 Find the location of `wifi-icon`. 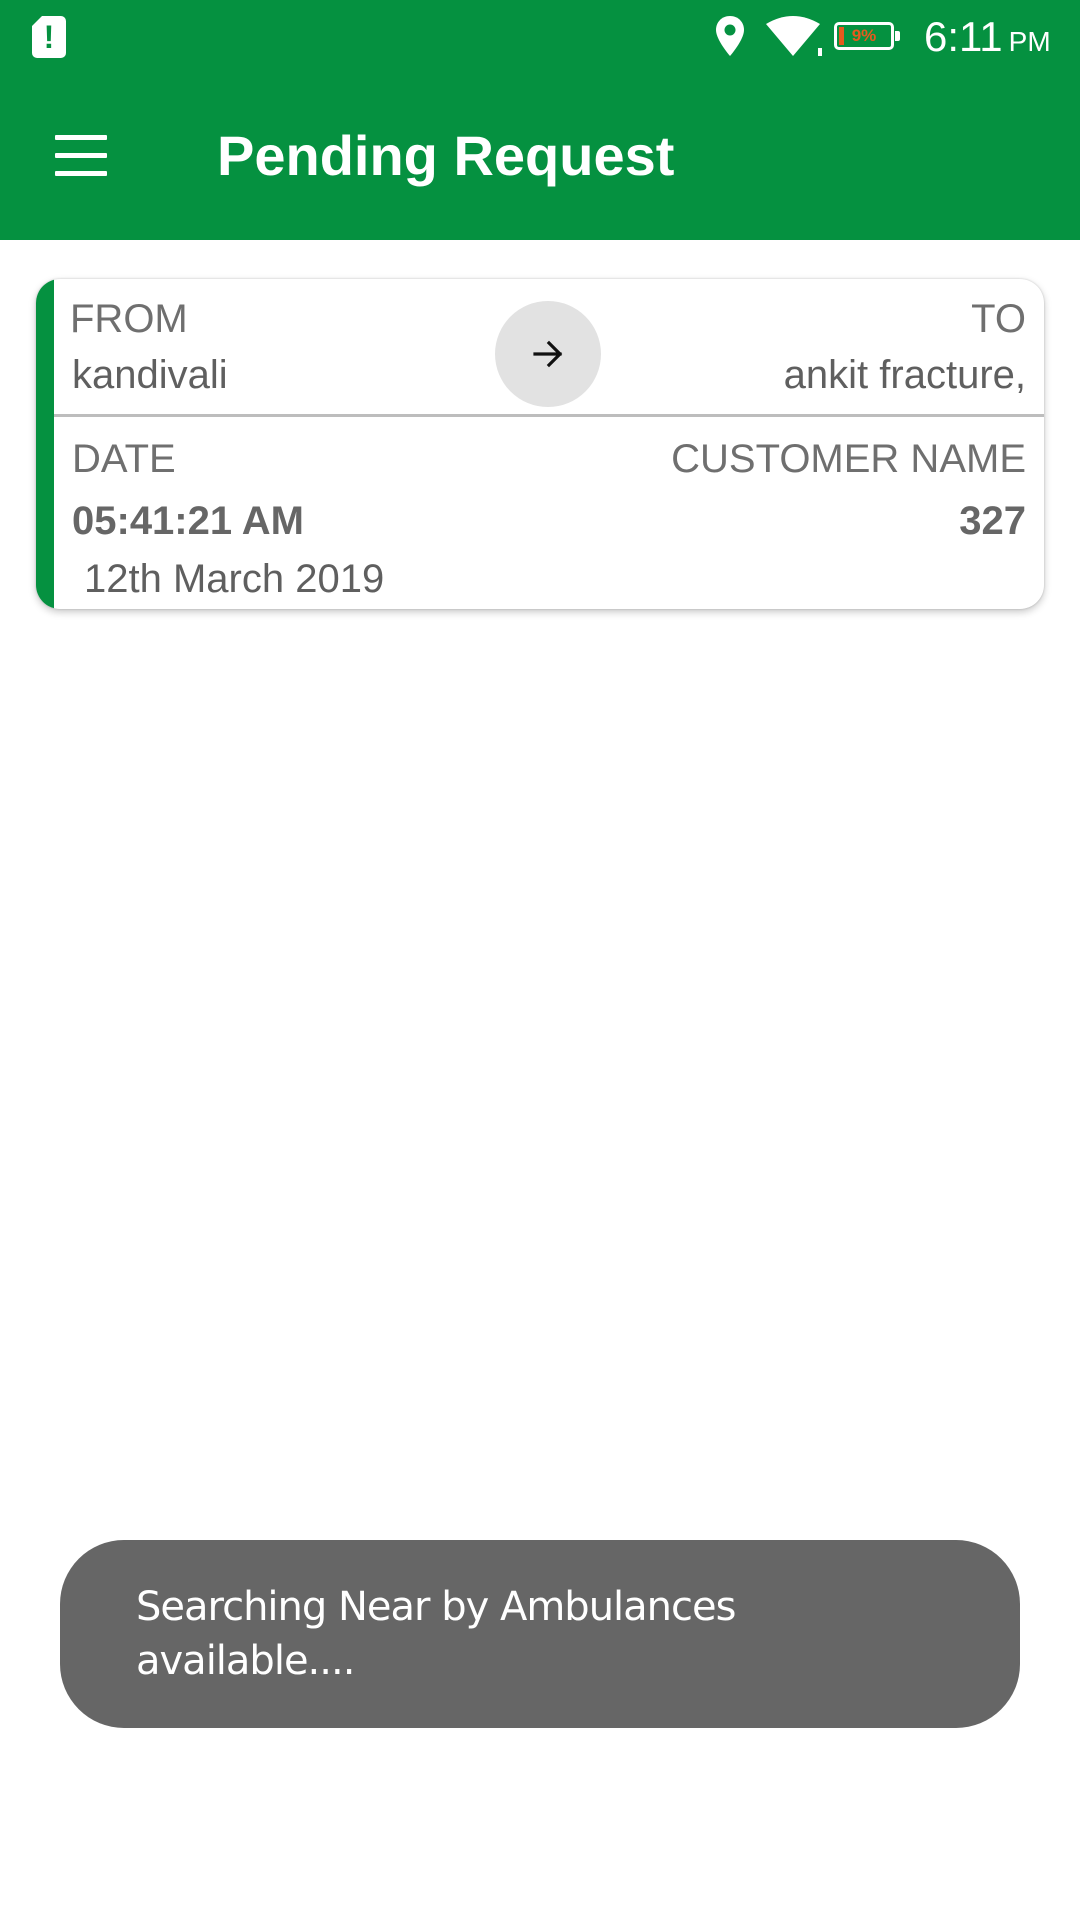

wifi-icon is located at coordinates (794, 36).